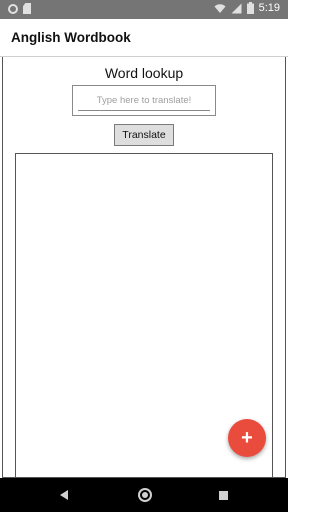 Image resolution: width=320 pixels, height=512 pixels. I want to click on status-right-icons: 5:19, so click(247, 8).